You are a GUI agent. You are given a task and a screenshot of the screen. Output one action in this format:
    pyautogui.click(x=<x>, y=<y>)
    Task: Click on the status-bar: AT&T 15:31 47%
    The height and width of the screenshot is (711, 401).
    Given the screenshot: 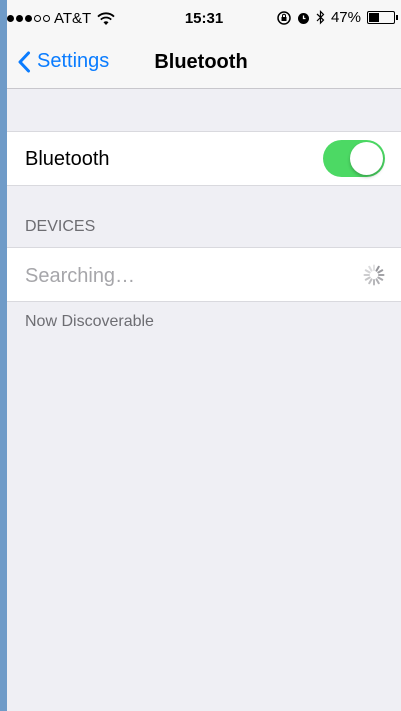 What is the action you would take?
    pyautogui.click(x=204, y=20)
    